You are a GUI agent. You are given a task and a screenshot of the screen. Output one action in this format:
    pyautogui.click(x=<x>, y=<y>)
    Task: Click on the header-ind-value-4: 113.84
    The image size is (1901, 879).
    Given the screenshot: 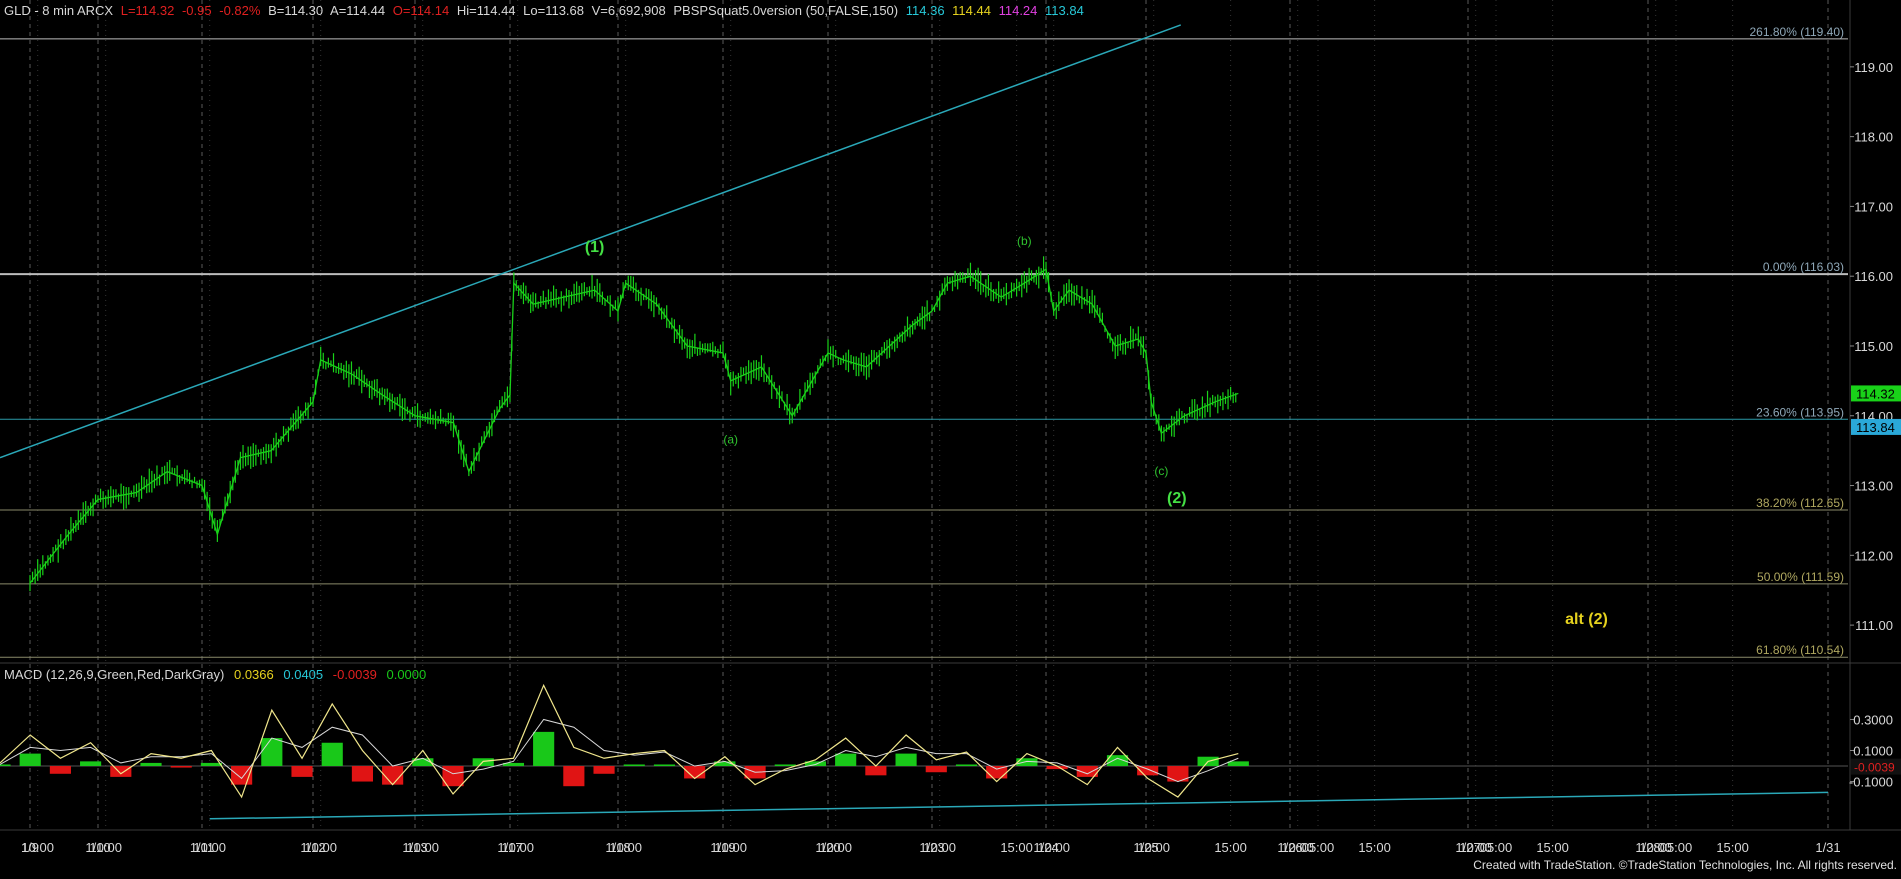 What is the action you would take?
    pyautogui.click(x=1064, y=10)
    